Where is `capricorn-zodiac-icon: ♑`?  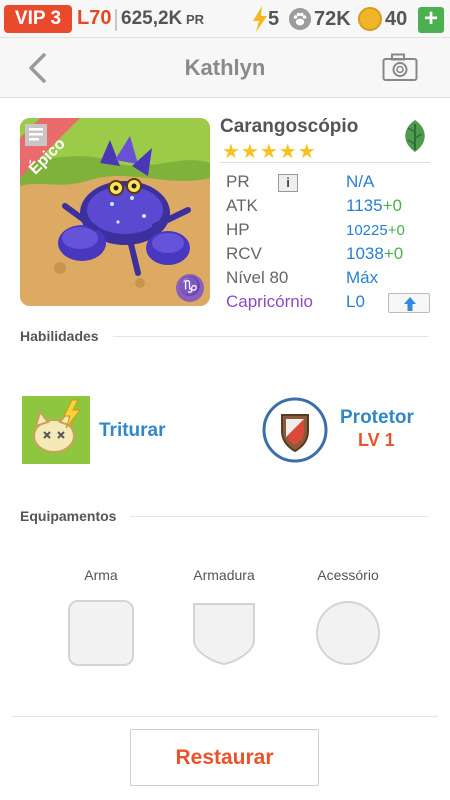 capricorn-zodiac-icon: ♑ is located at coordinates (190, 286).